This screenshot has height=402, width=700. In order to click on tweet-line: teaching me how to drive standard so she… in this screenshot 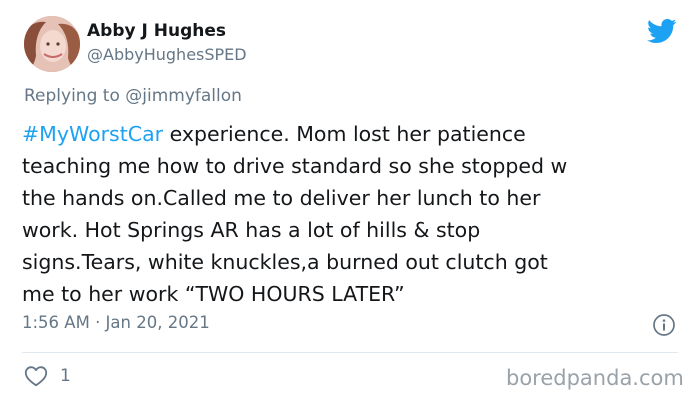, I will do `click(295, 166)`.